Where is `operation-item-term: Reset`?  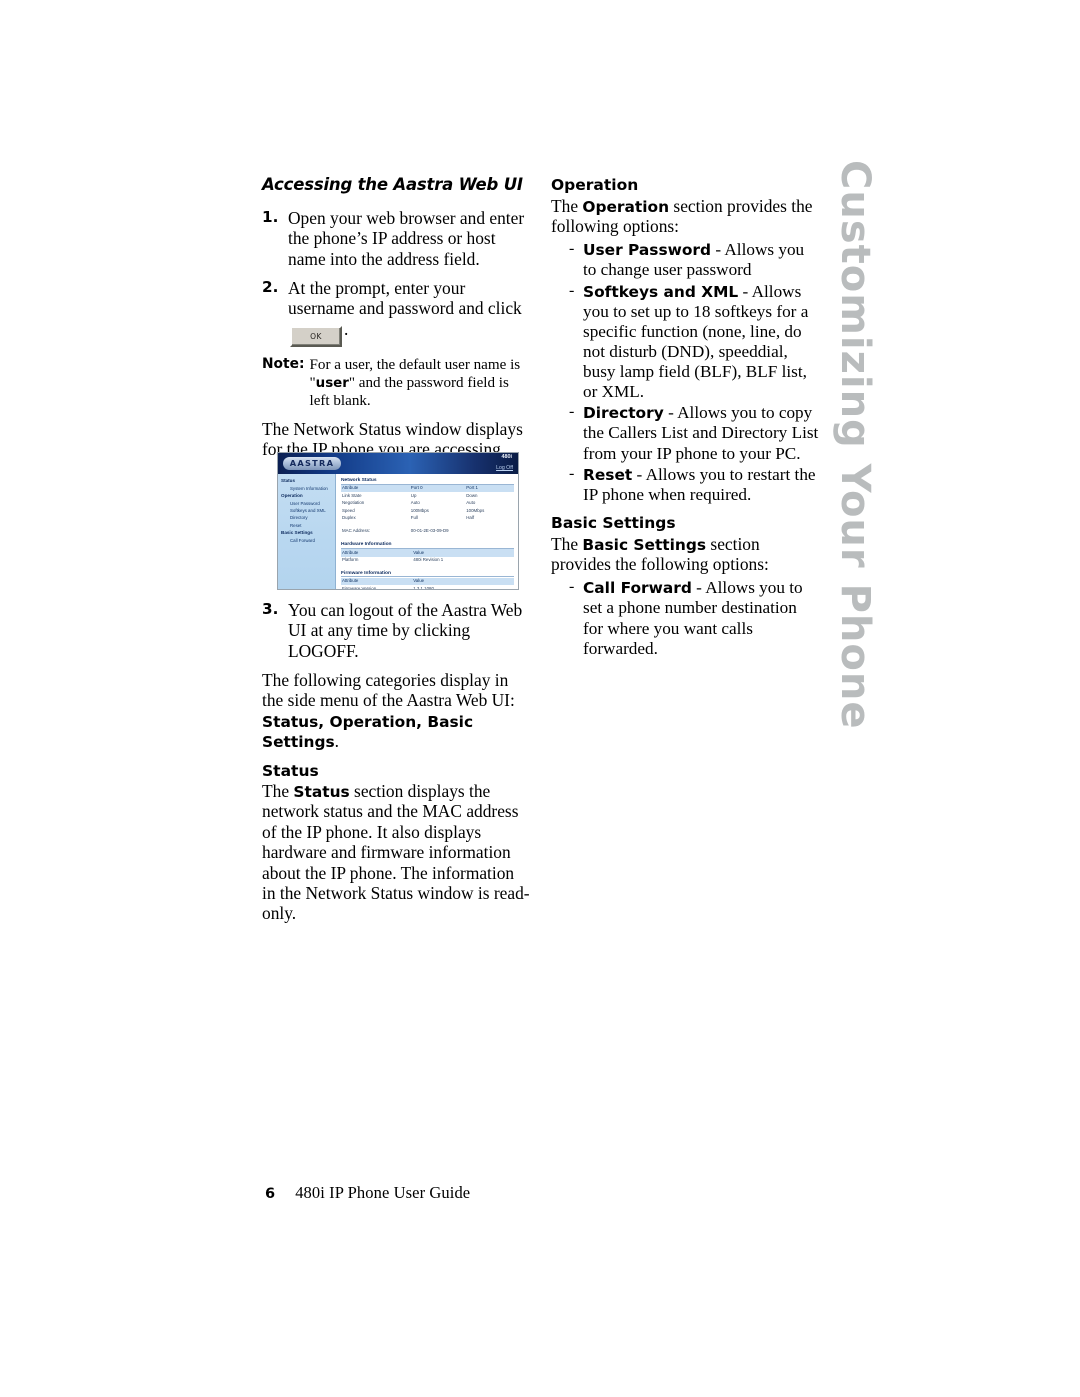 operation-item-term: Reset is located at coordinates (608, 474).